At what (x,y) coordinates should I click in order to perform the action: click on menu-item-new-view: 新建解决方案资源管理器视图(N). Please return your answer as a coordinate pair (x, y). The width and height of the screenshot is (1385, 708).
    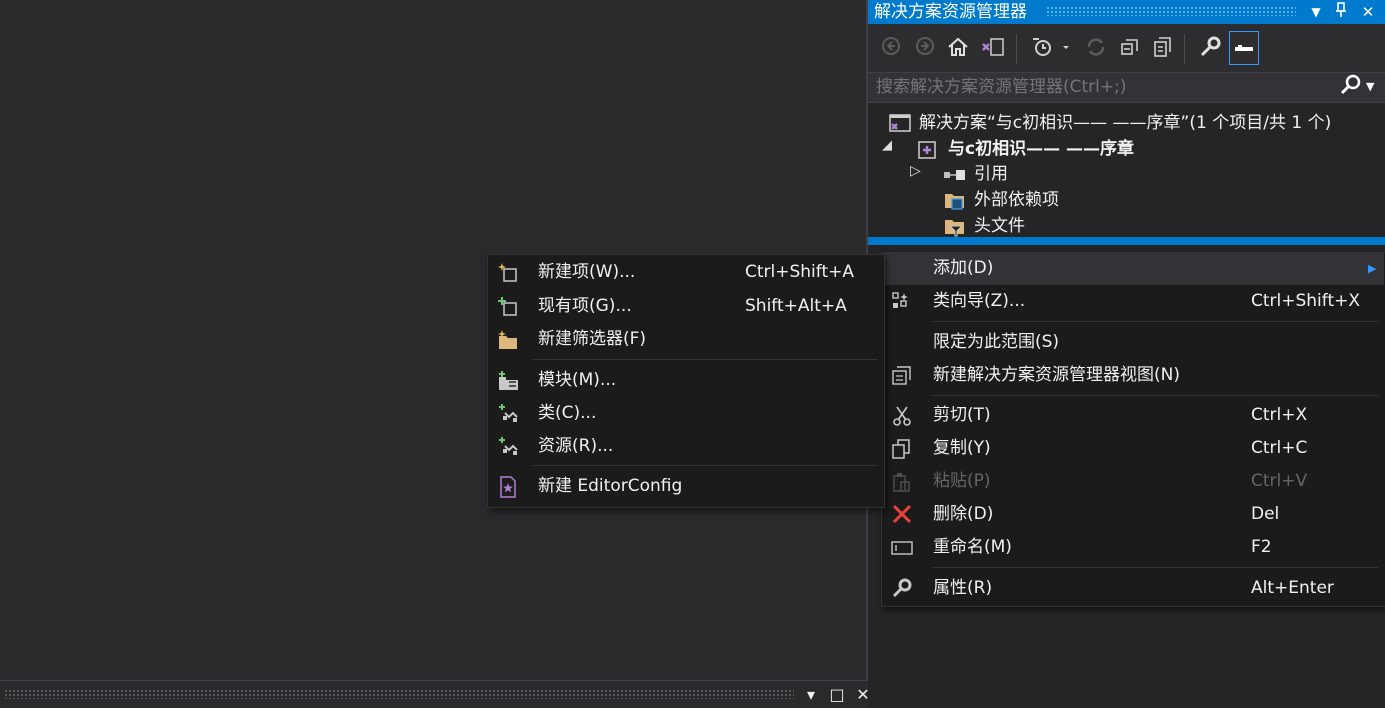
    Looking at the image, I should click on (1133, 375).